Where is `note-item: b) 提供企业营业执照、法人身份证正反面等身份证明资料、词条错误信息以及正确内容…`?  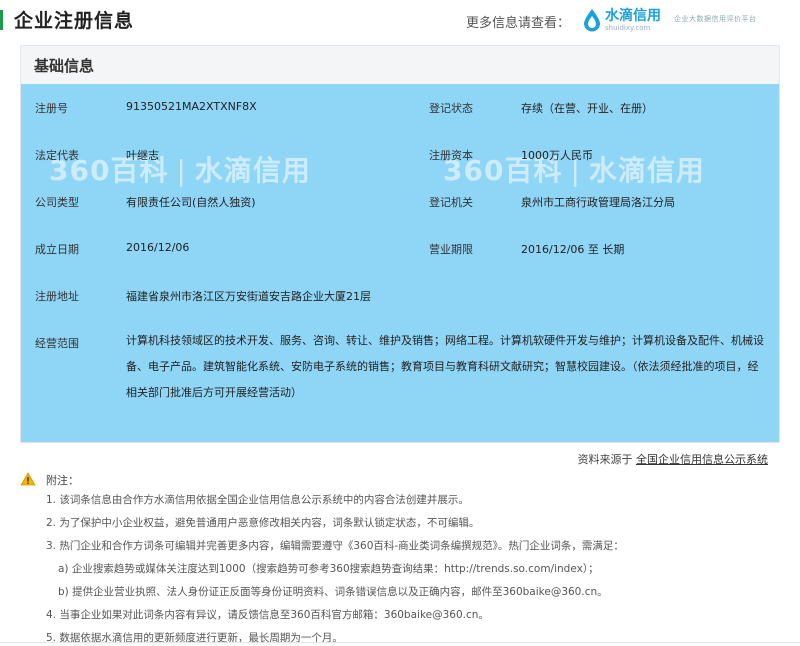 note-item: b) 提供企业营业执照、法人身份证正反面等身份证明资料、词条错误信息以及正确内容… is located at coordinates (333, 592).